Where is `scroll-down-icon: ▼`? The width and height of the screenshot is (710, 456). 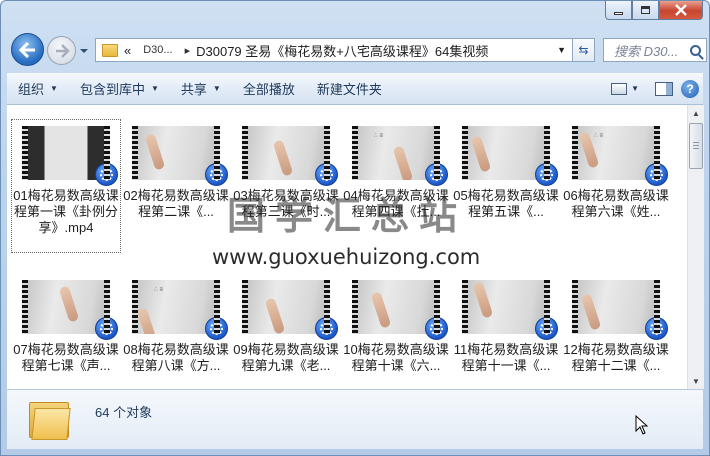 scroll-down-icon: ▼ is located at coordinates (696, 381).